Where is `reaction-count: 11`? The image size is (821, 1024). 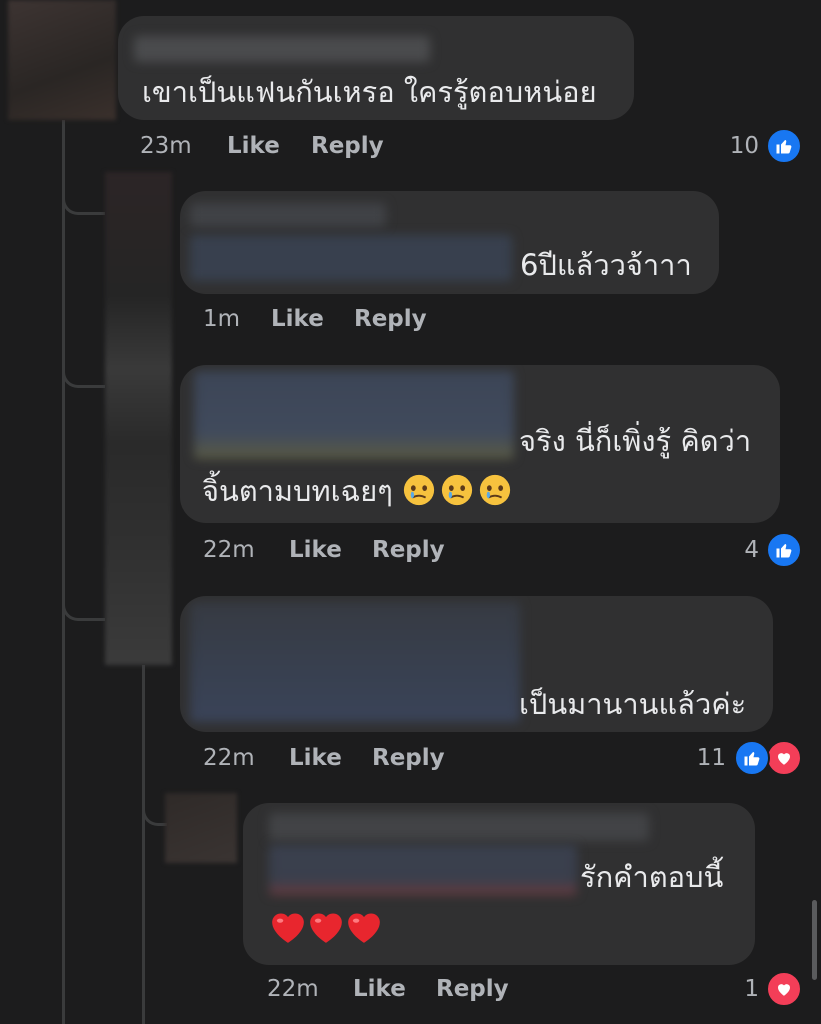 reaction-count: 11 is located at coordinates (711, 758).